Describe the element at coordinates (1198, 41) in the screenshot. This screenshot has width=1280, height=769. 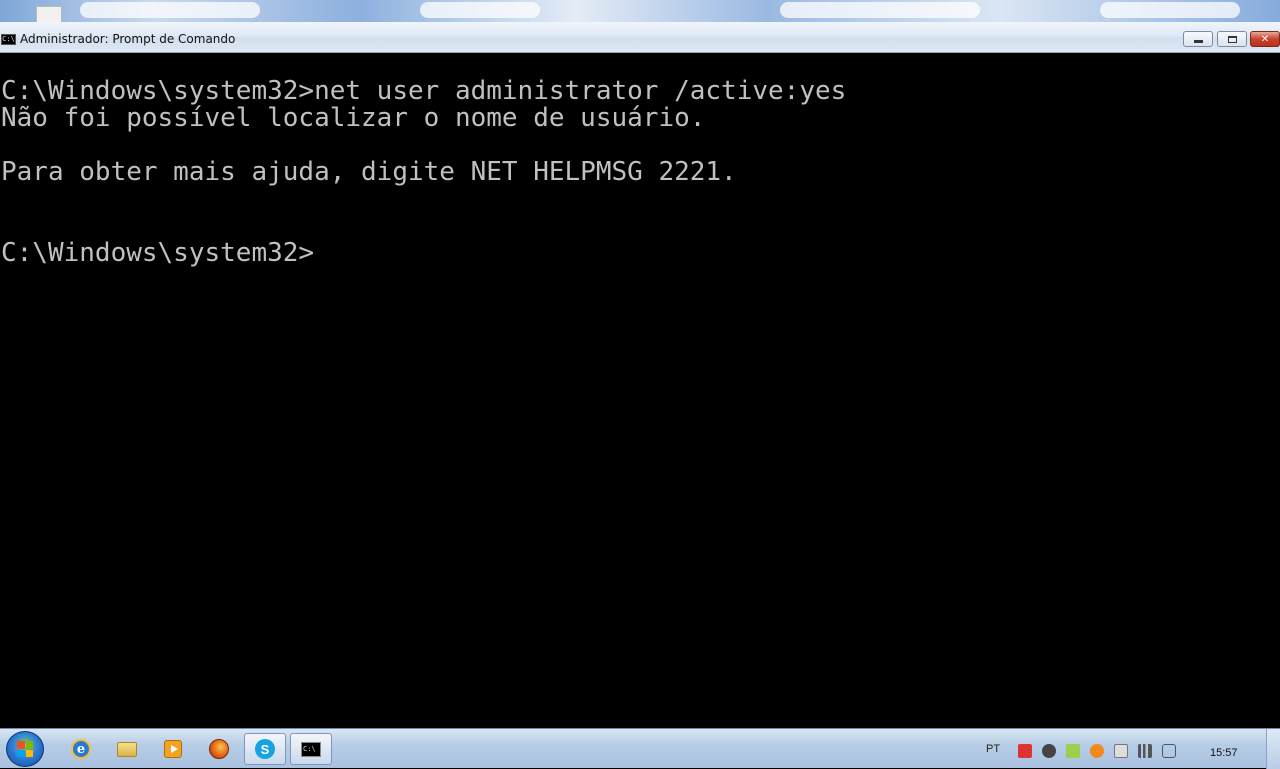
I see `minimize-icon` at that location.